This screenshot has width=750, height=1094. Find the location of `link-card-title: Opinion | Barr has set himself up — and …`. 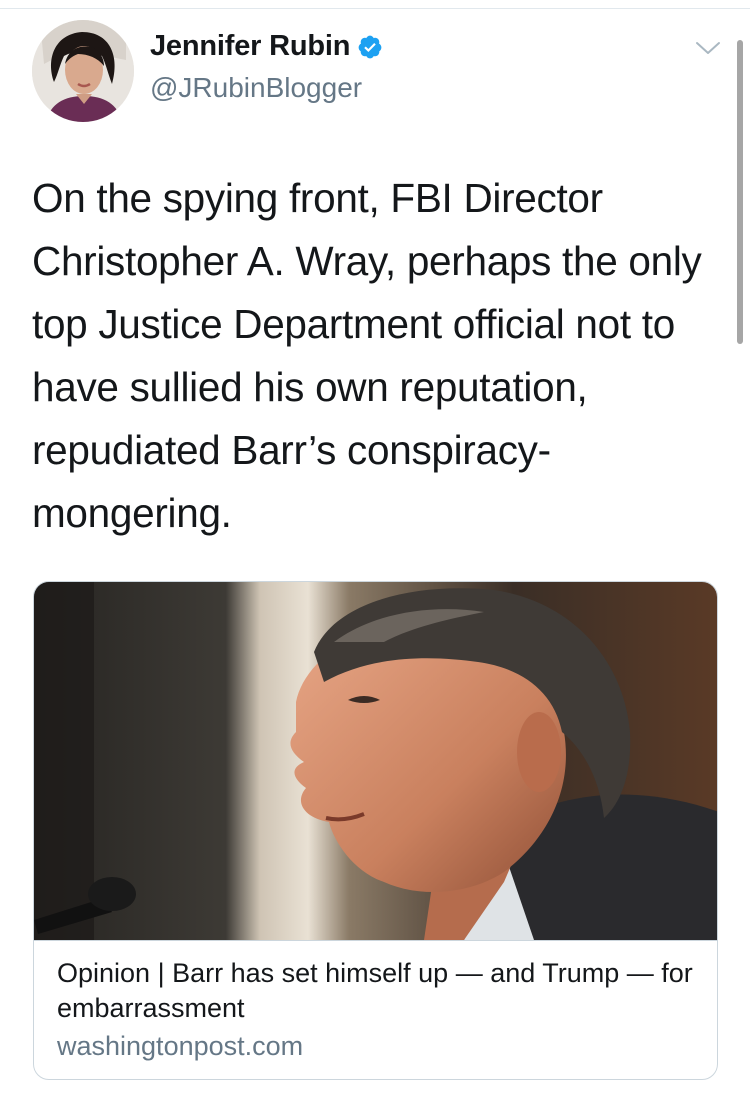

link-card-title: Opinion | Barr has set himself up — and … is located at coordinates (375, 990).